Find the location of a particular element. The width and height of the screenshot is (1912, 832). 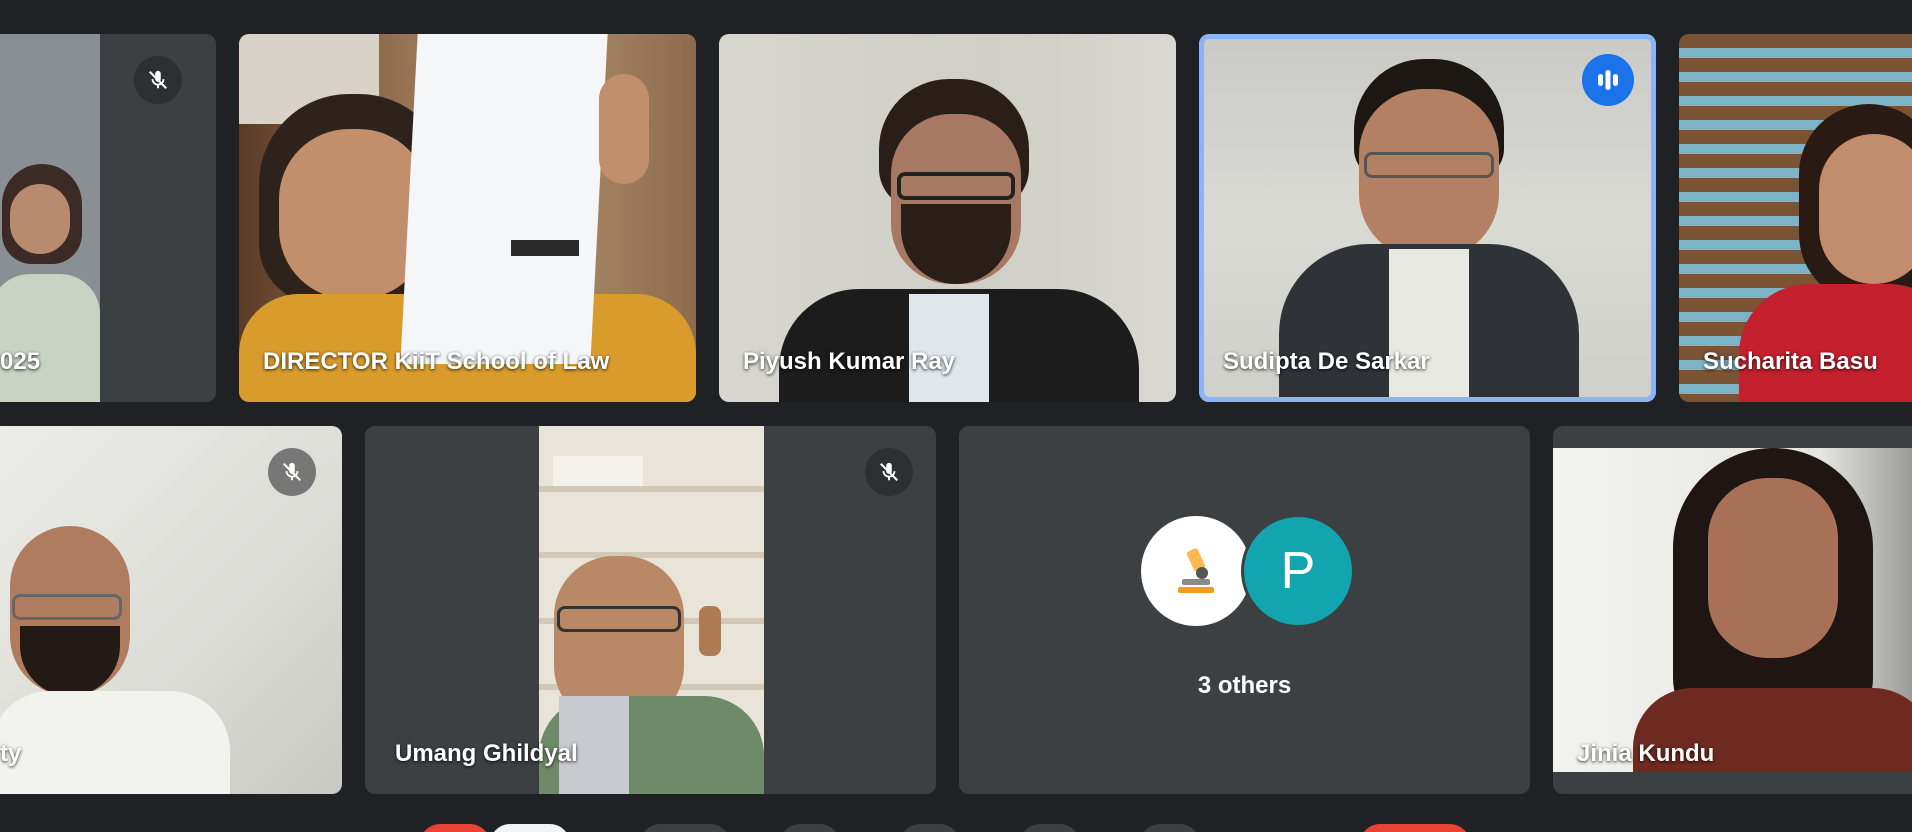

avatar-letter: P is located at coordinates (1298, 571).